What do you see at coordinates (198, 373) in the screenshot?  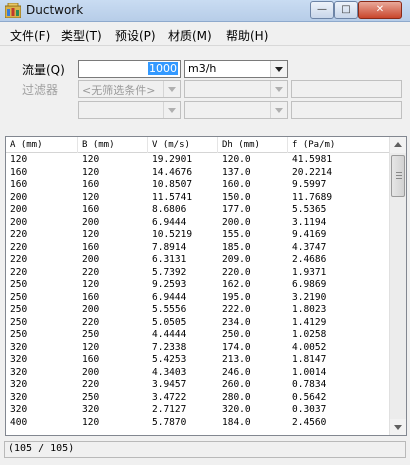 I see `table-row: 320 200 4.3403 246.0 1.0014` at bounding box center [198, 373].